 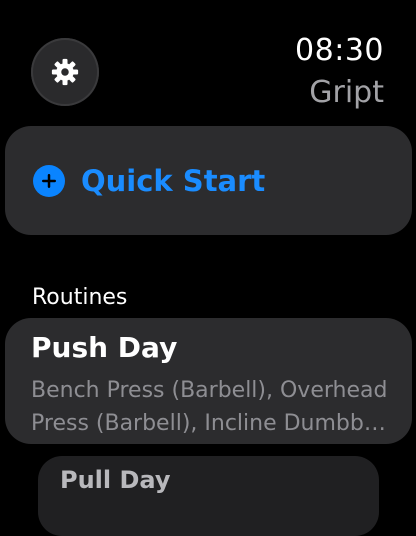 I want to click on app-title: Gript, so click(x=346, y=92).